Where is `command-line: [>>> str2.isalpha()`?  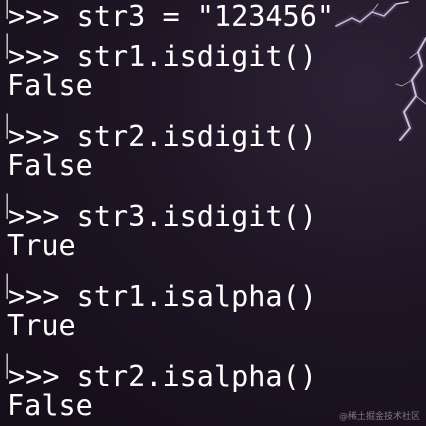
command-line: [>>> str2.isalpha() is located at coordinates (213, 369).